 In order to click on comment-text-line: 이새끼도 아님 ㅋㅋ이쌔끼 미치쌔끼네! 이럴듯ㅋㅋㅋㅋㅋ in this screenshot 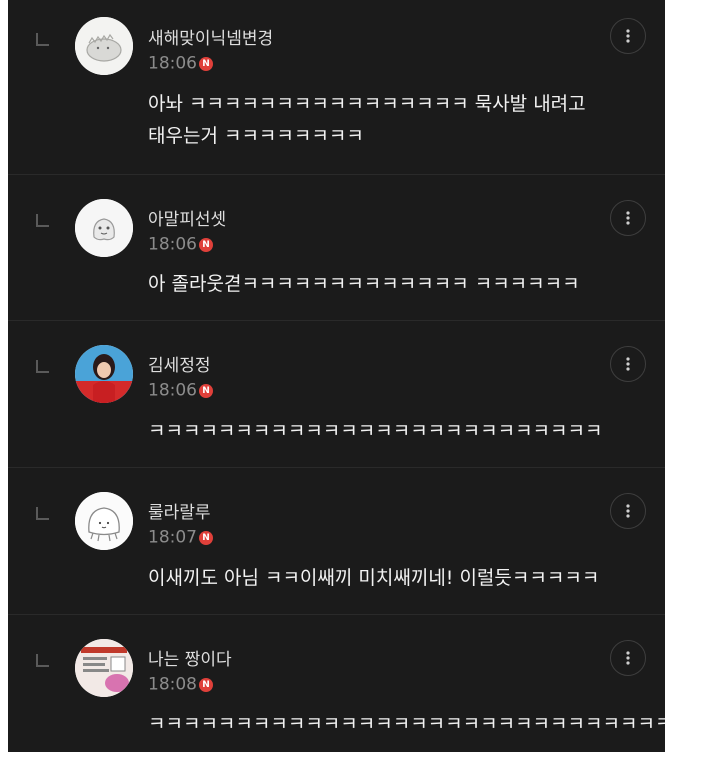, I will do `click(374, 578)`.